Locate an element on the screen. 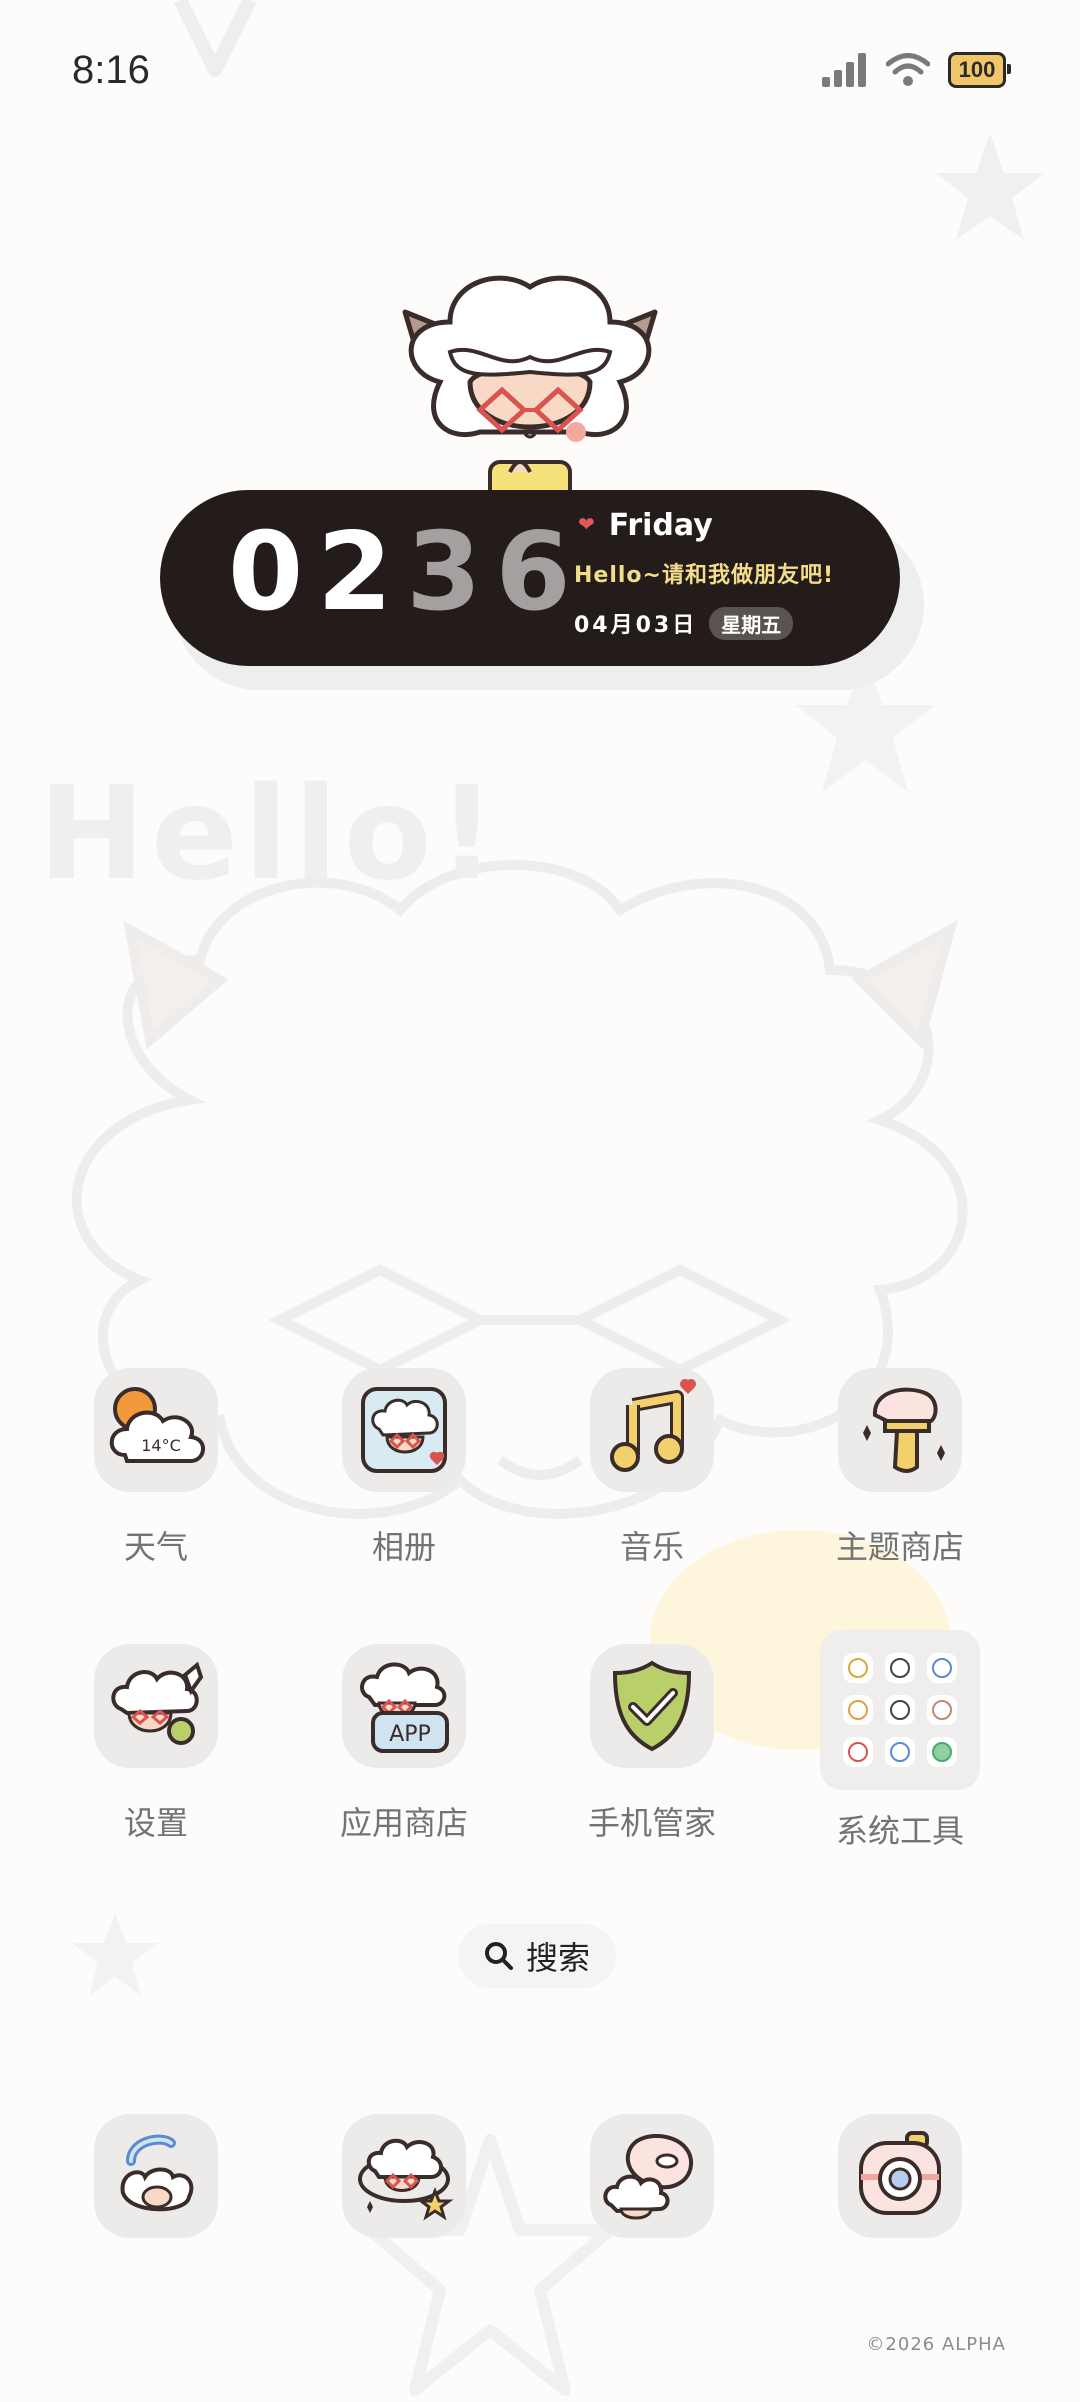 The width and height of the screenshot is (1080, 2402). app-weather: 14°C 天气 is located at coordinates (156, 1468).